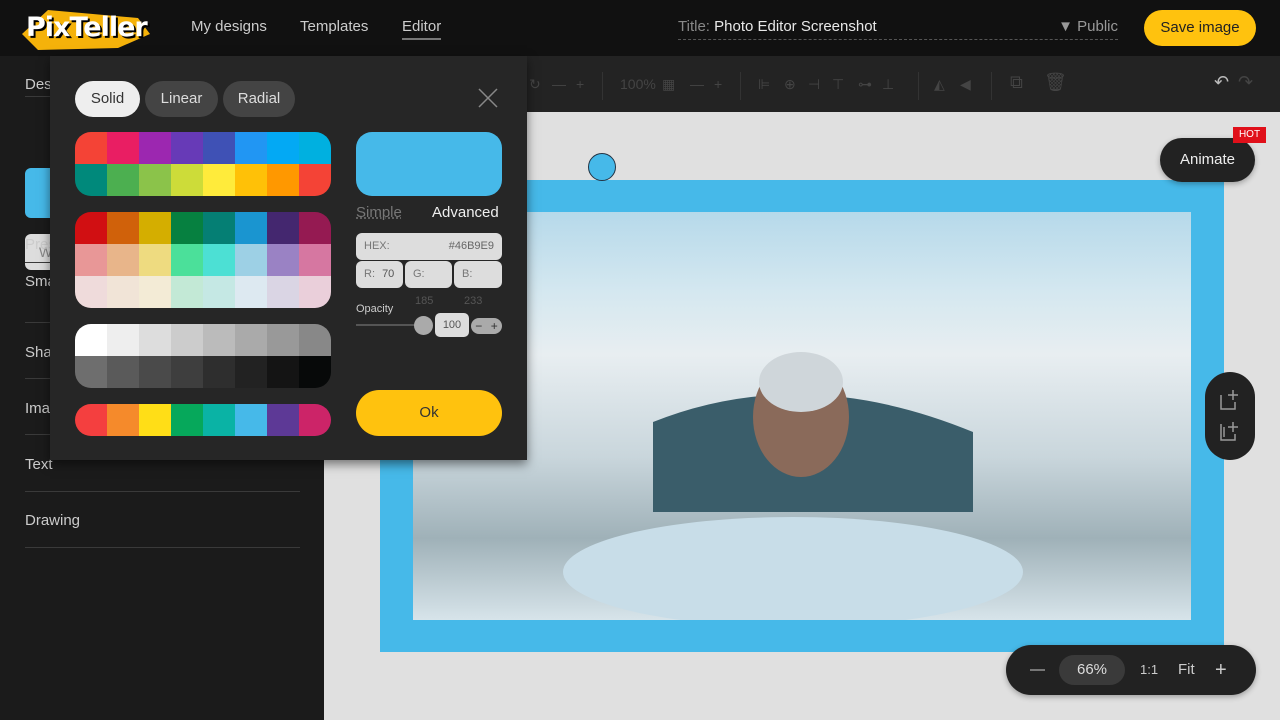  I want to click on tab-solid: Solid, so click(107, 99).